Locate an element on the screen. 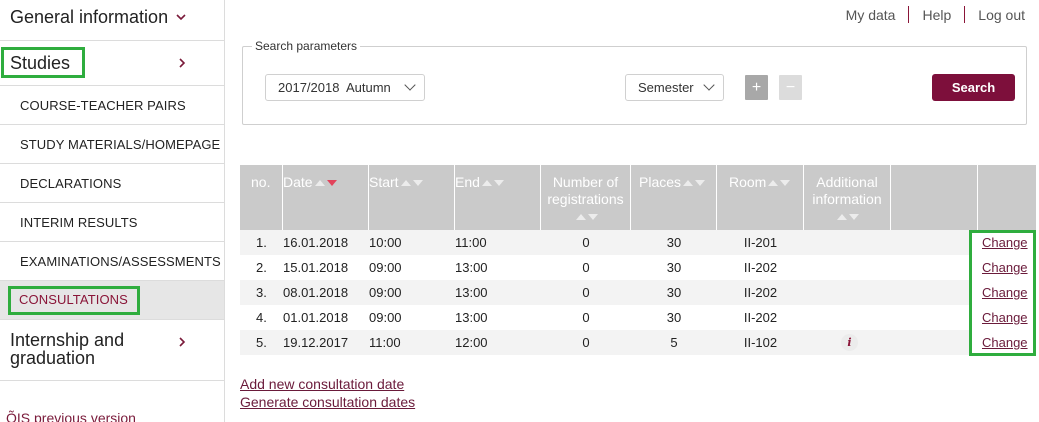  sidebar-item-examinations: EXAMINATIONS/ASSESSMENTS is located at coordinates (112, 261).